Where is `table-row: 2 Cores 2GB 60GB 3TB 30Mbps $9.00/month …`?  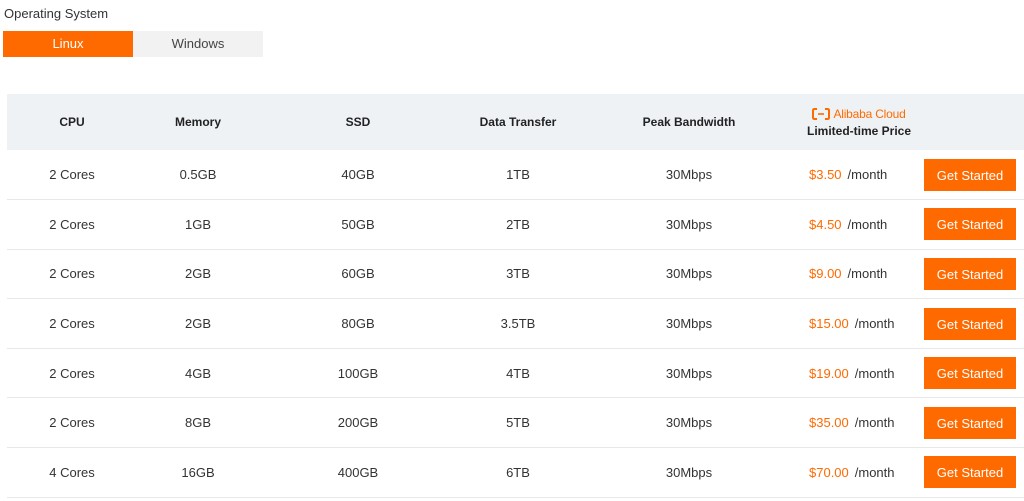
table-row: 2 Cores 2GB 60GB 3TB 30Mbps $9.00/month … is located at coordinates (515, 274).